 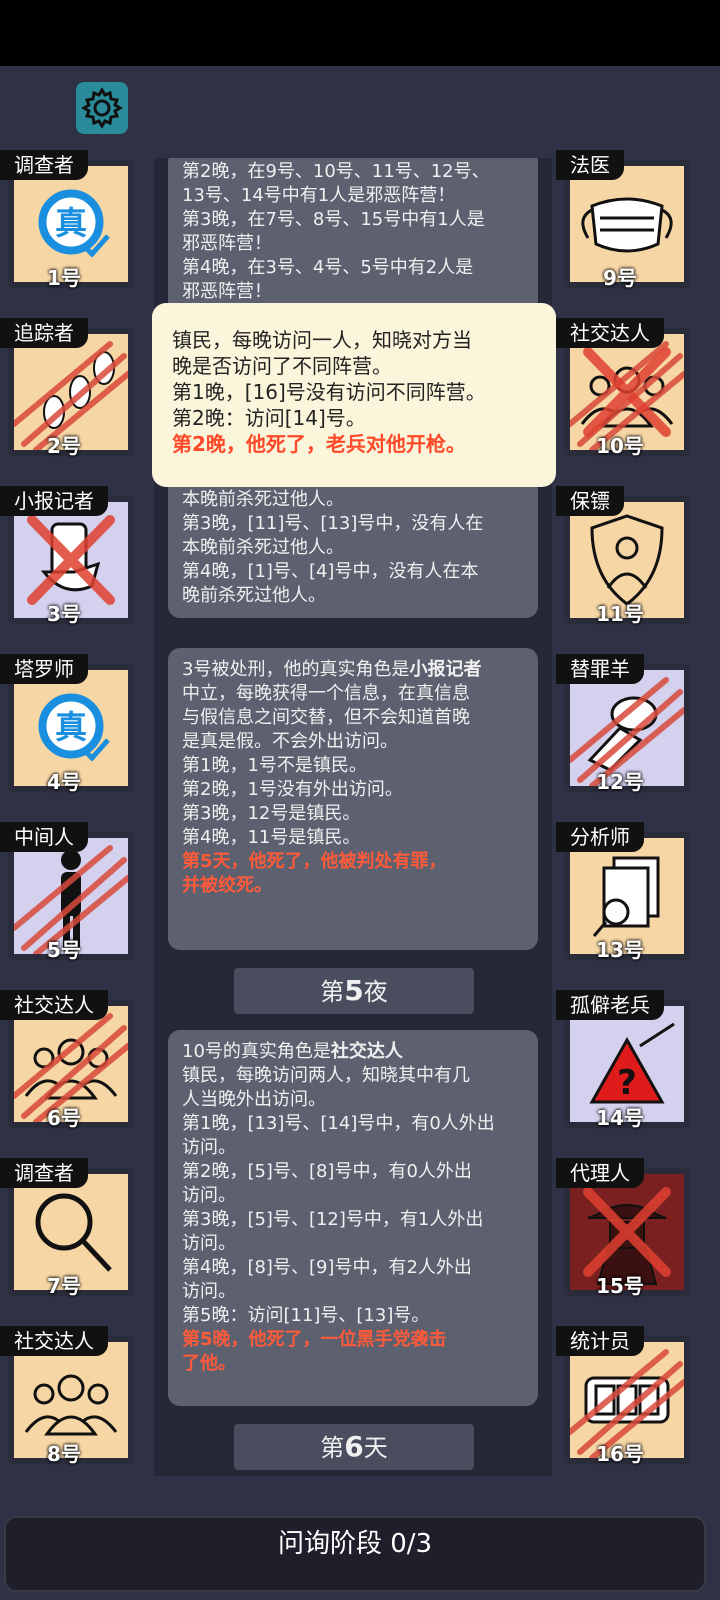 I want to click on player-tile: 法医 9号, so click(x=623, y=220).